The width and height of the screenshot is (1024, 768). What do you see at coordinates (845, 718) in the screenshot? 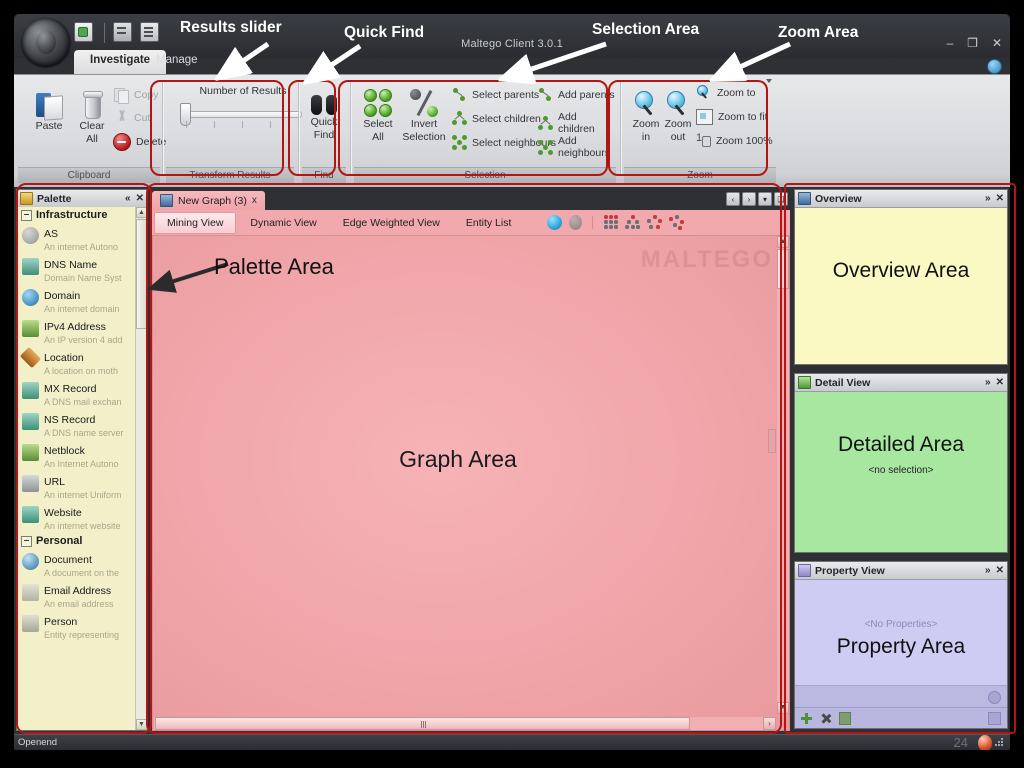
I see `copy-property-icon` at bounding box center [845, 718].